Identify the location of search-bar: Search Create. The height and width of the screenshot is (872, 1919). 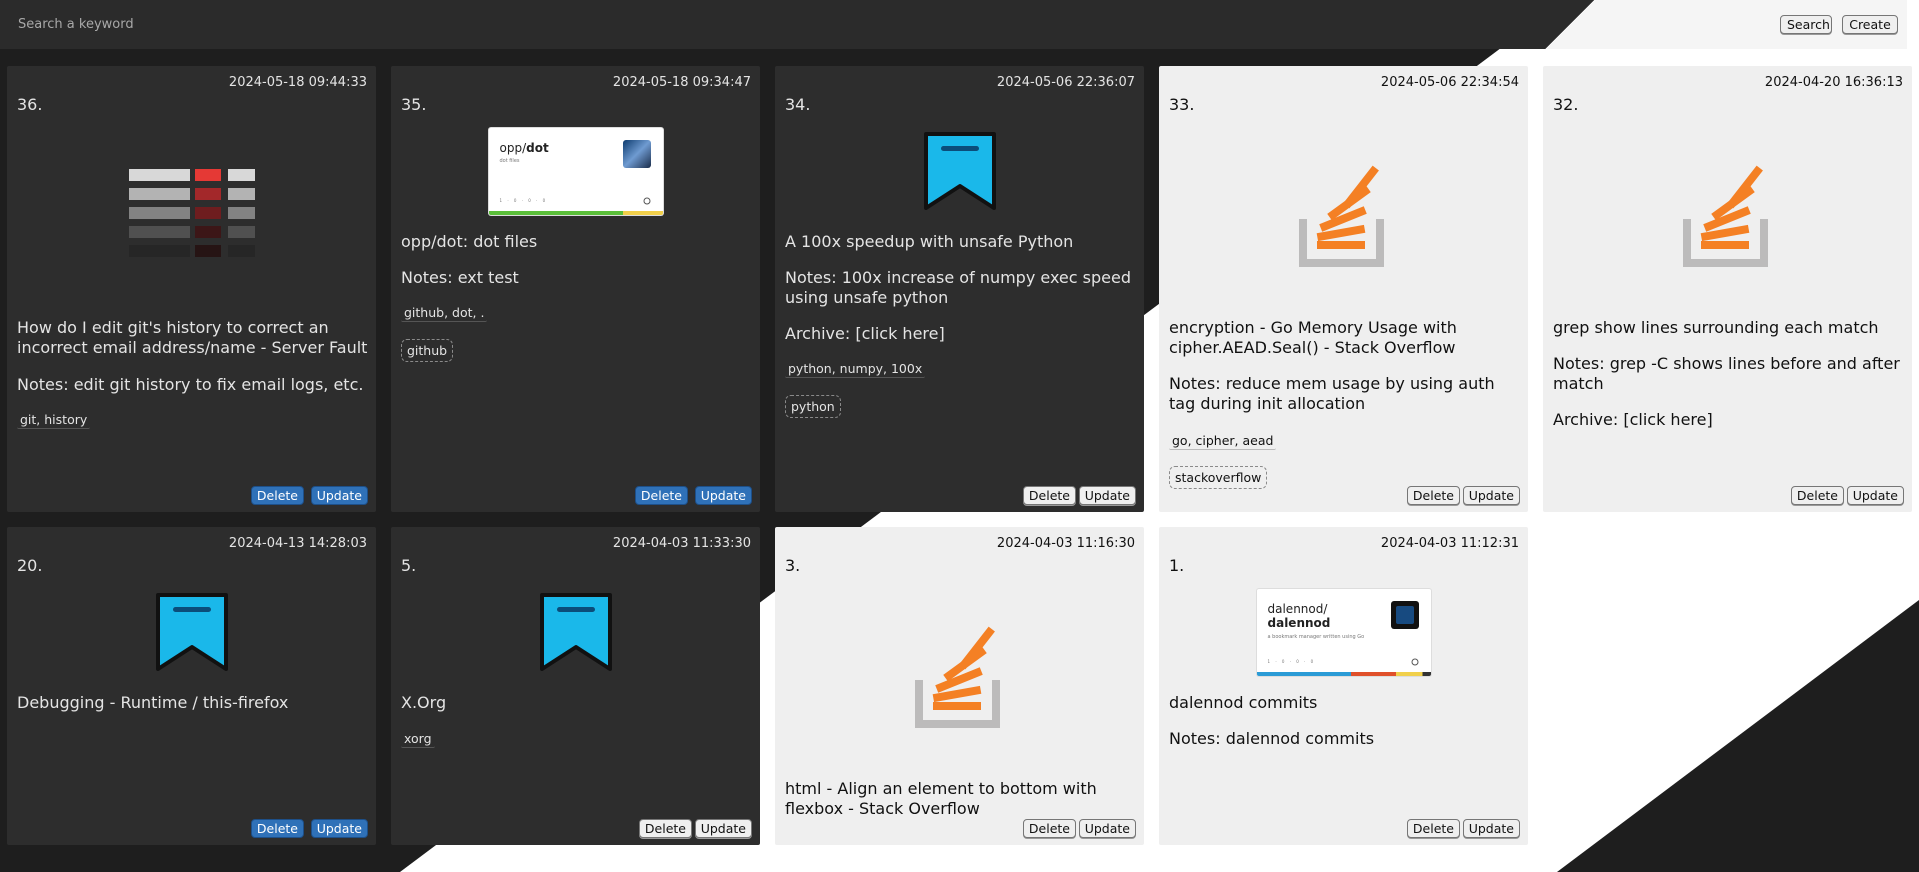
(953, 24).